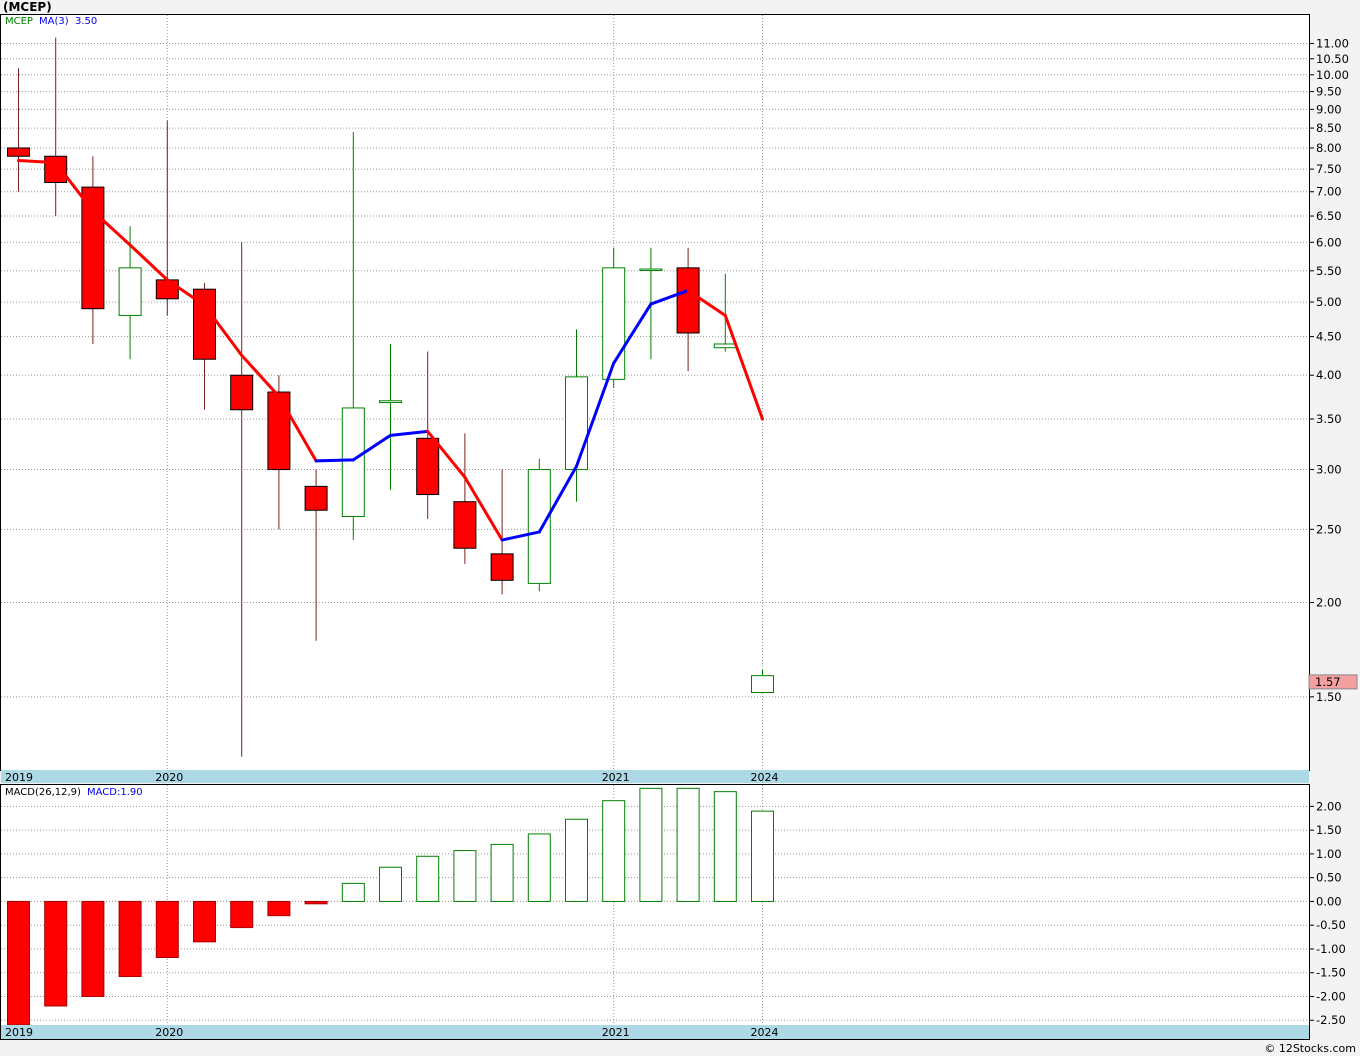 This screenshot has width=1360, height=1056. Describe the element at coordinates (1332, 75) in the screenshot. I see `price-tick-label: 10.00` at that location.